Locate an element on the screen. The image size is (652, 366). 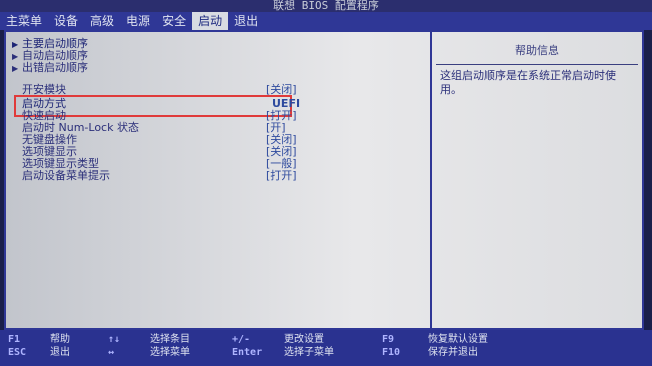
menu-bar: 主菜单 设备 高级 电源 安全 启动 退出 is located at coordinates (326, 21).